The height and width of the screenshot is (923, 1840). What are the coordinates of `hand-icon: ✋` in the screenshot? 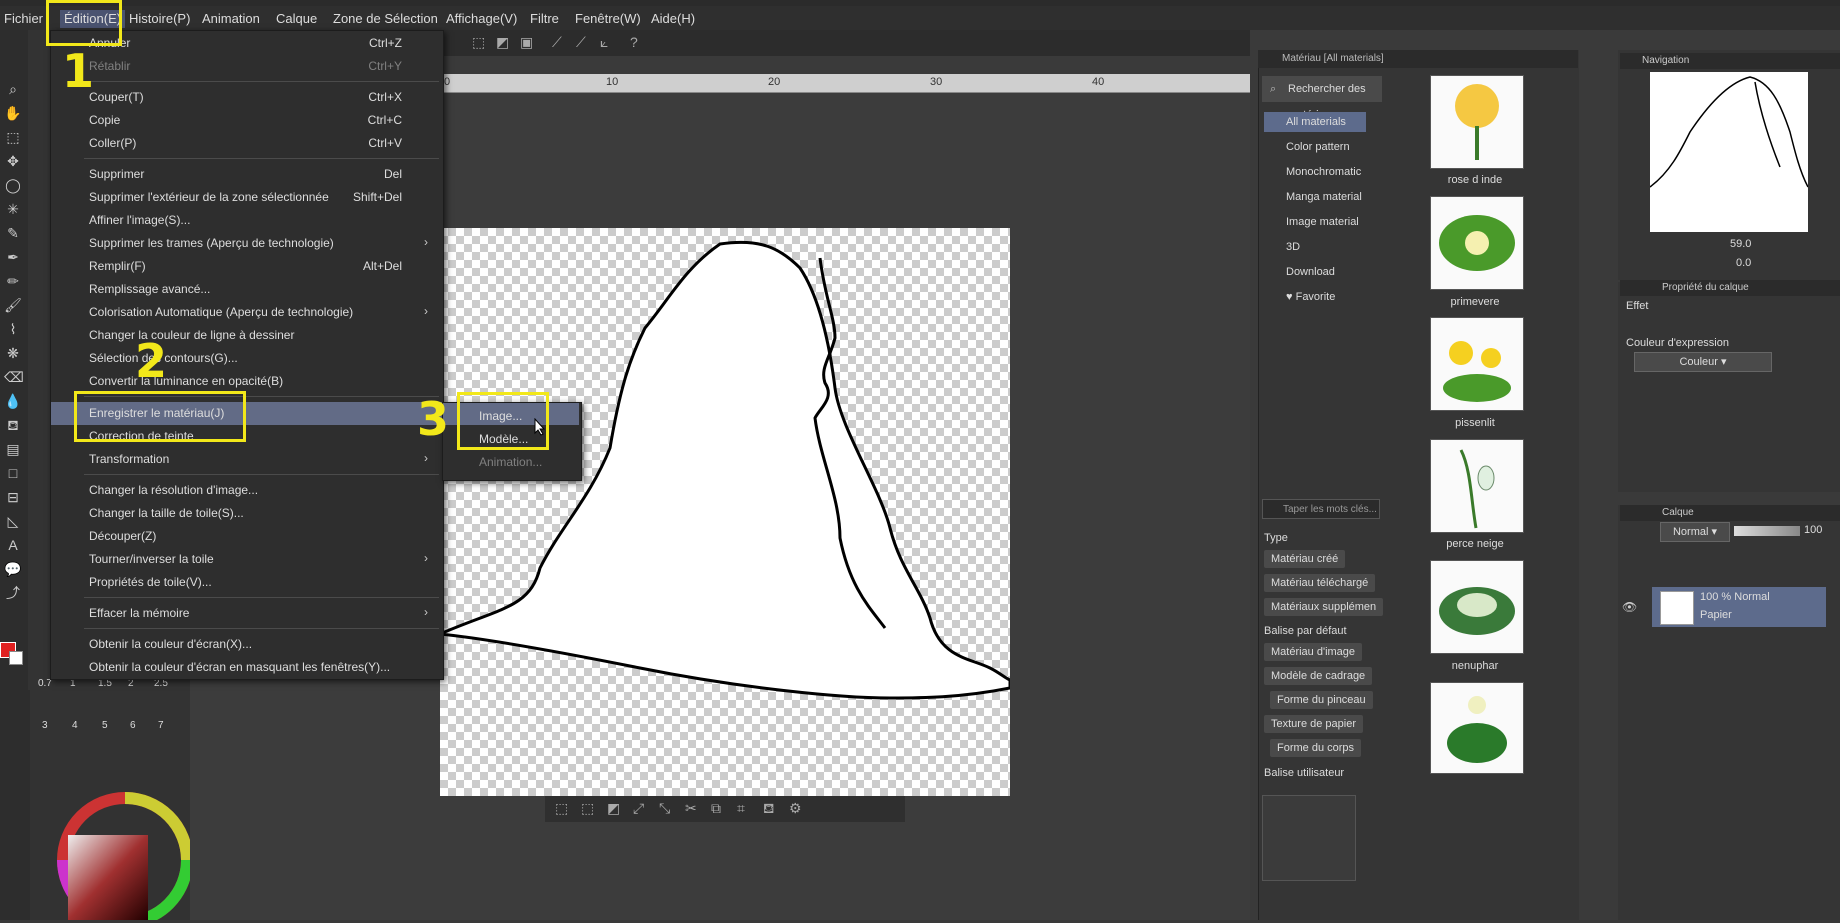 It's located at (13, 113).